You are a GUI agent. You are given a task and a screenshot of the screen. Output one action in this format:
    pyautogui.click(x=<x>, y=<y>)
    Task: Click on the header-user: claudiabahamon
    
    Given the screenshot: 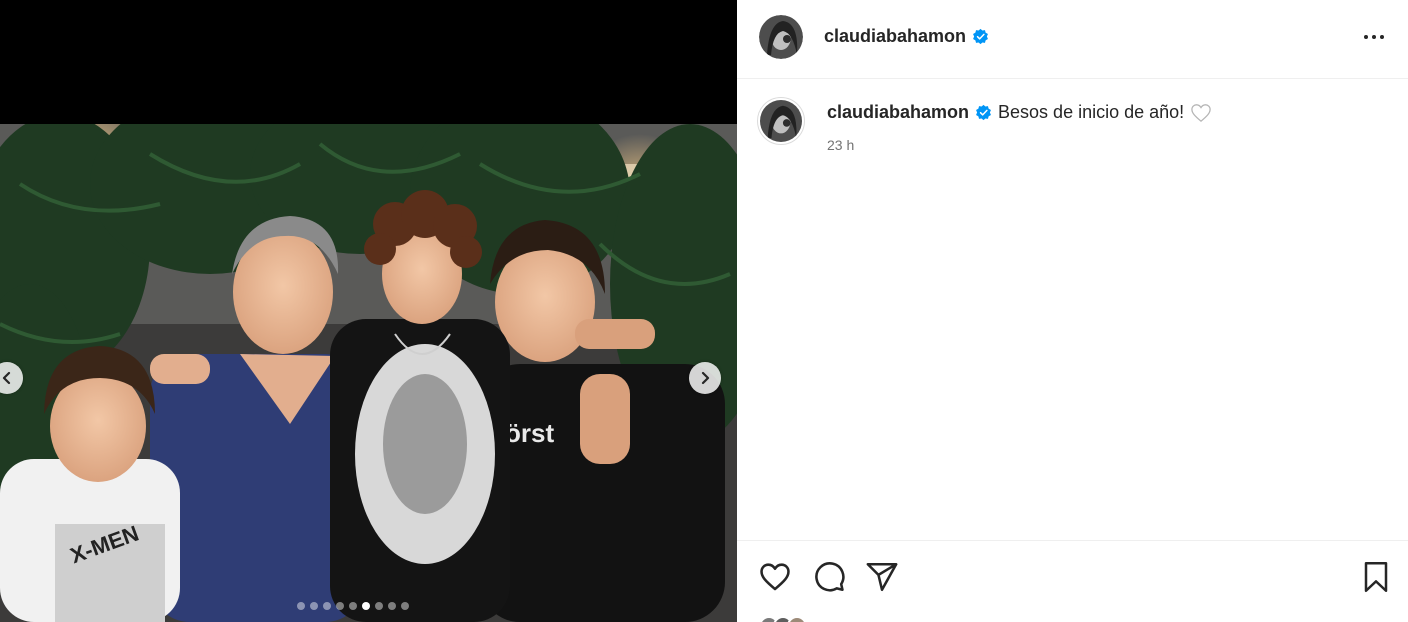 What is the action you would take?
    pyautogui.click(x=906, y=36)
    